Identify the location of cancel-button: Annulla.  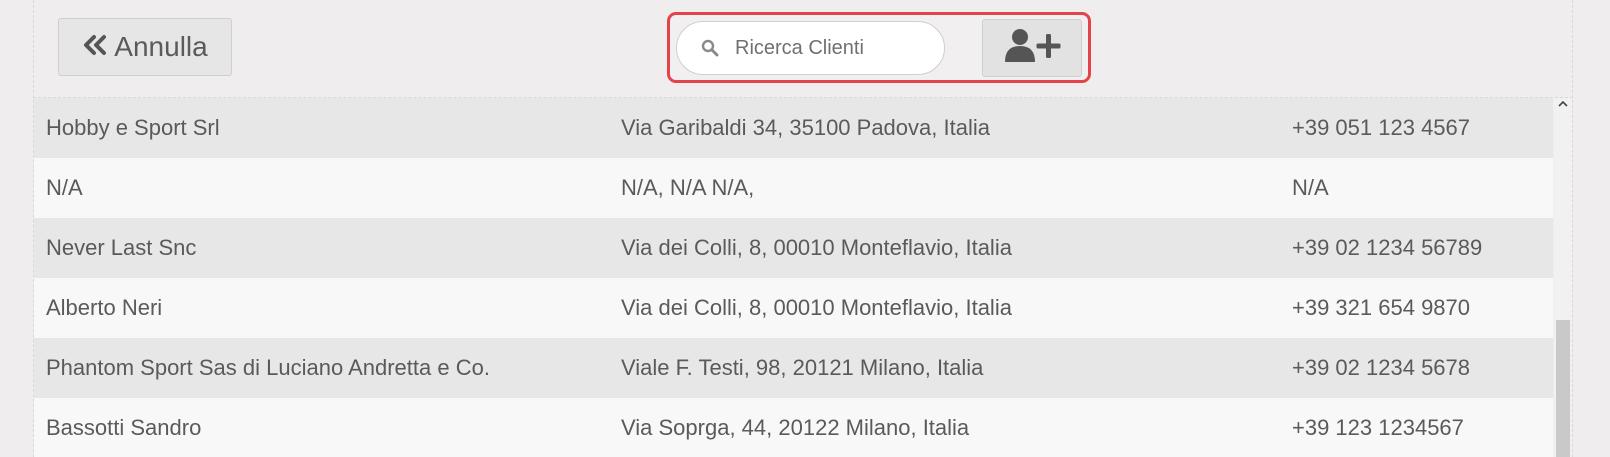
(145, 47).